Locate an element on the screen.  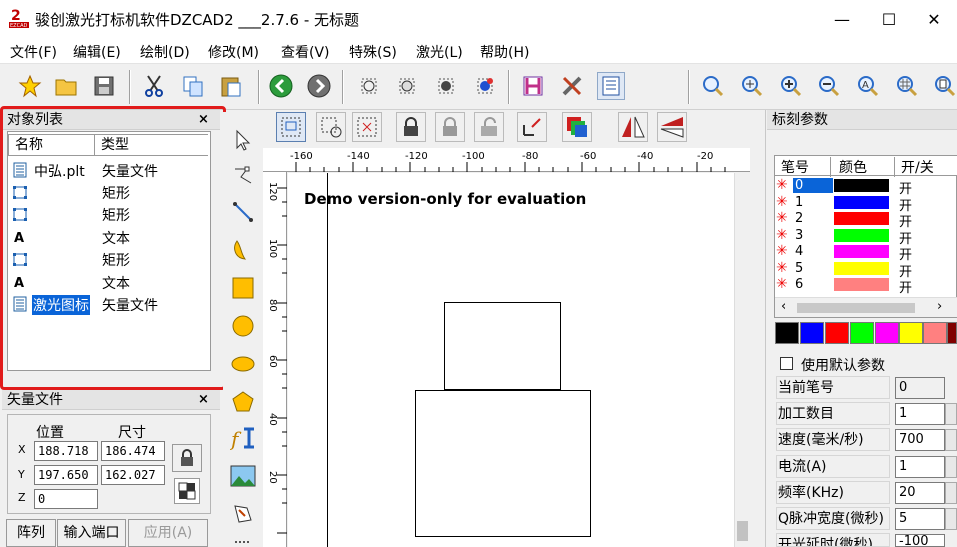
properties-close-button: × is located at coordinates (203, 400).